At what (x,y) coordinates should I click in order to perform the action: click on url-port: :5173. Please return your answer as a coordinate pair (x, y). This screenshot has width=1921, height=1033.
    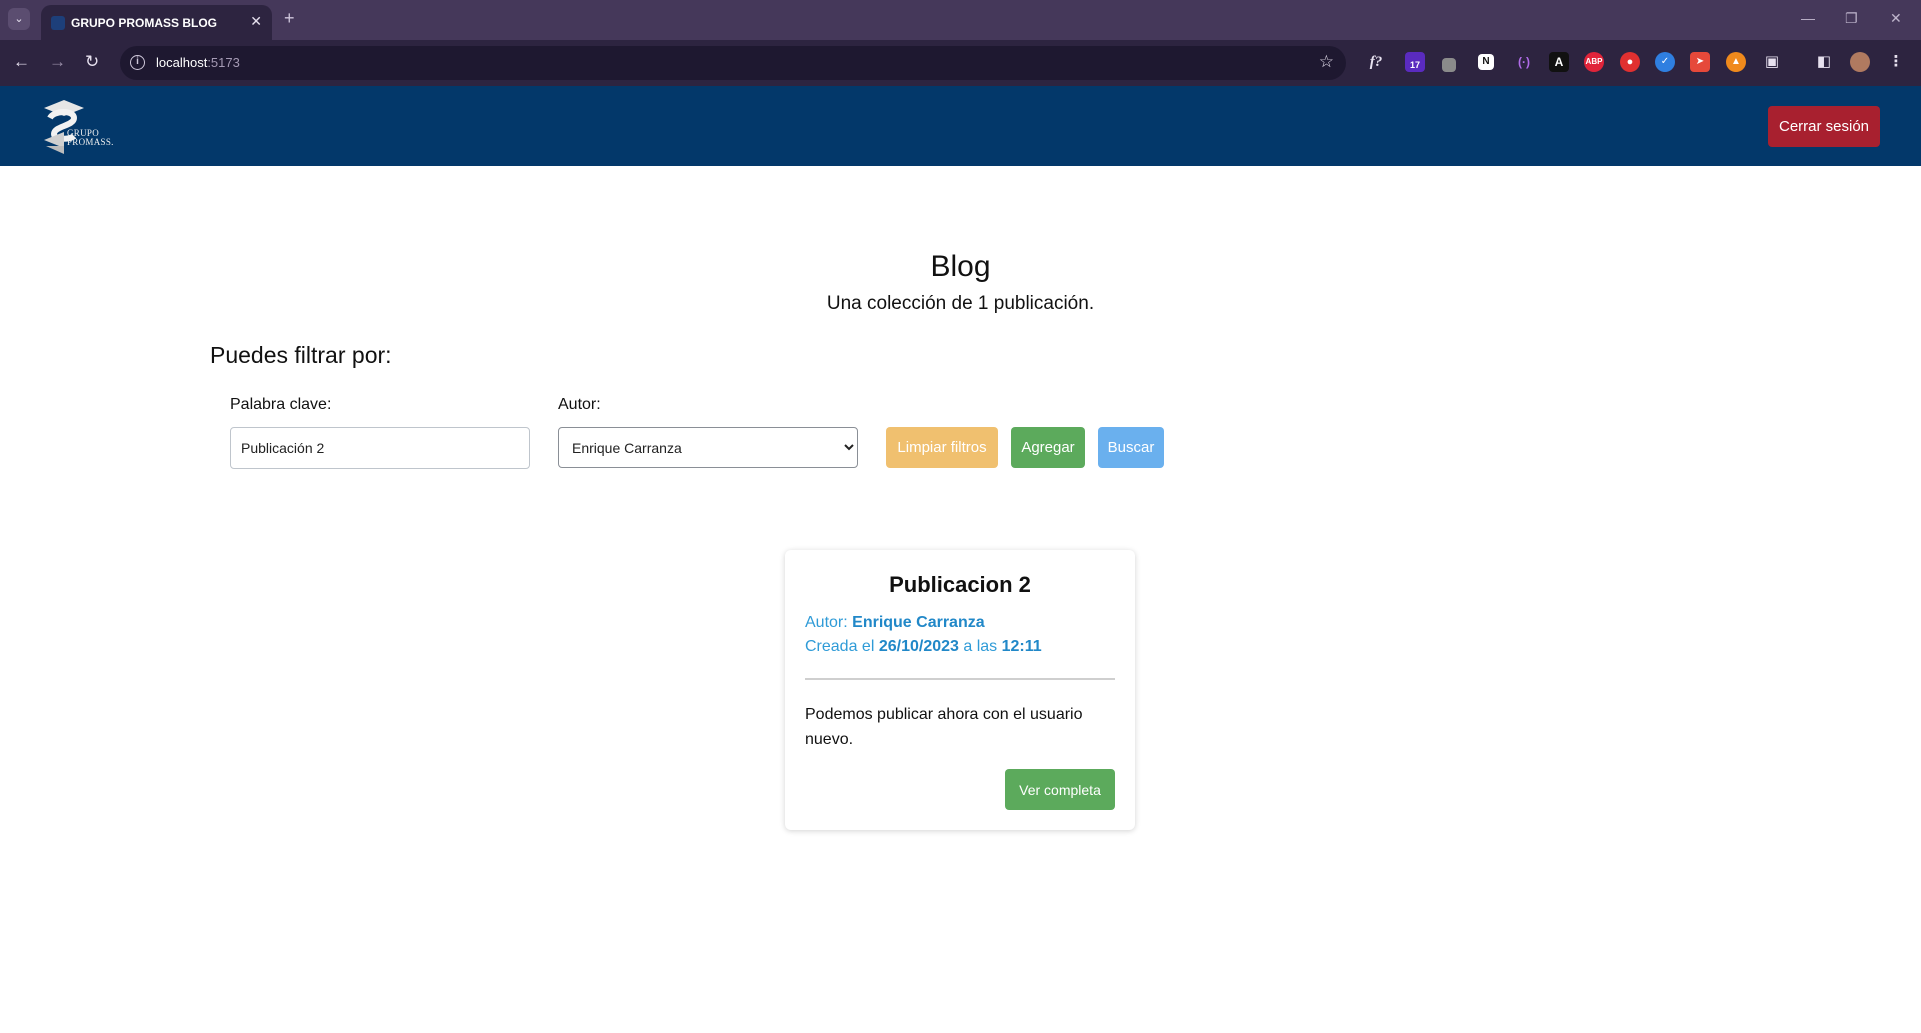
    Looking at the image, I should click on (223, 62).